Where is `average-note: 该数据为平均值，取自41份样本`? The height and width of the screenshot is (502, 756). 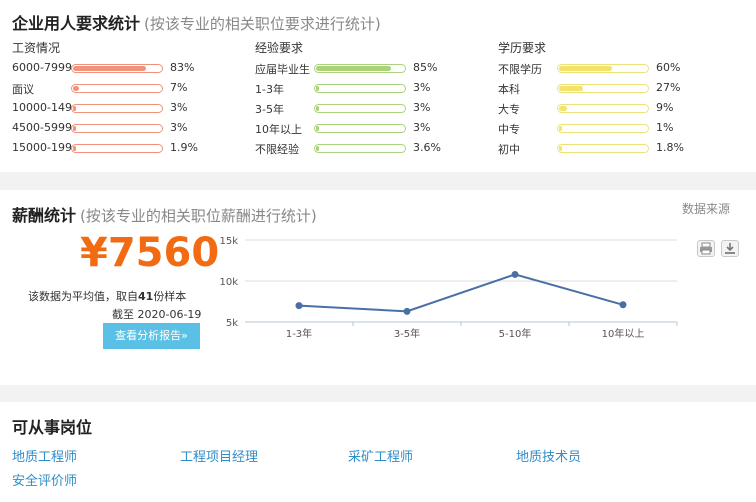
average-note: 该数据为平均值，取自41份样本 is located at coordinates (107, 296).